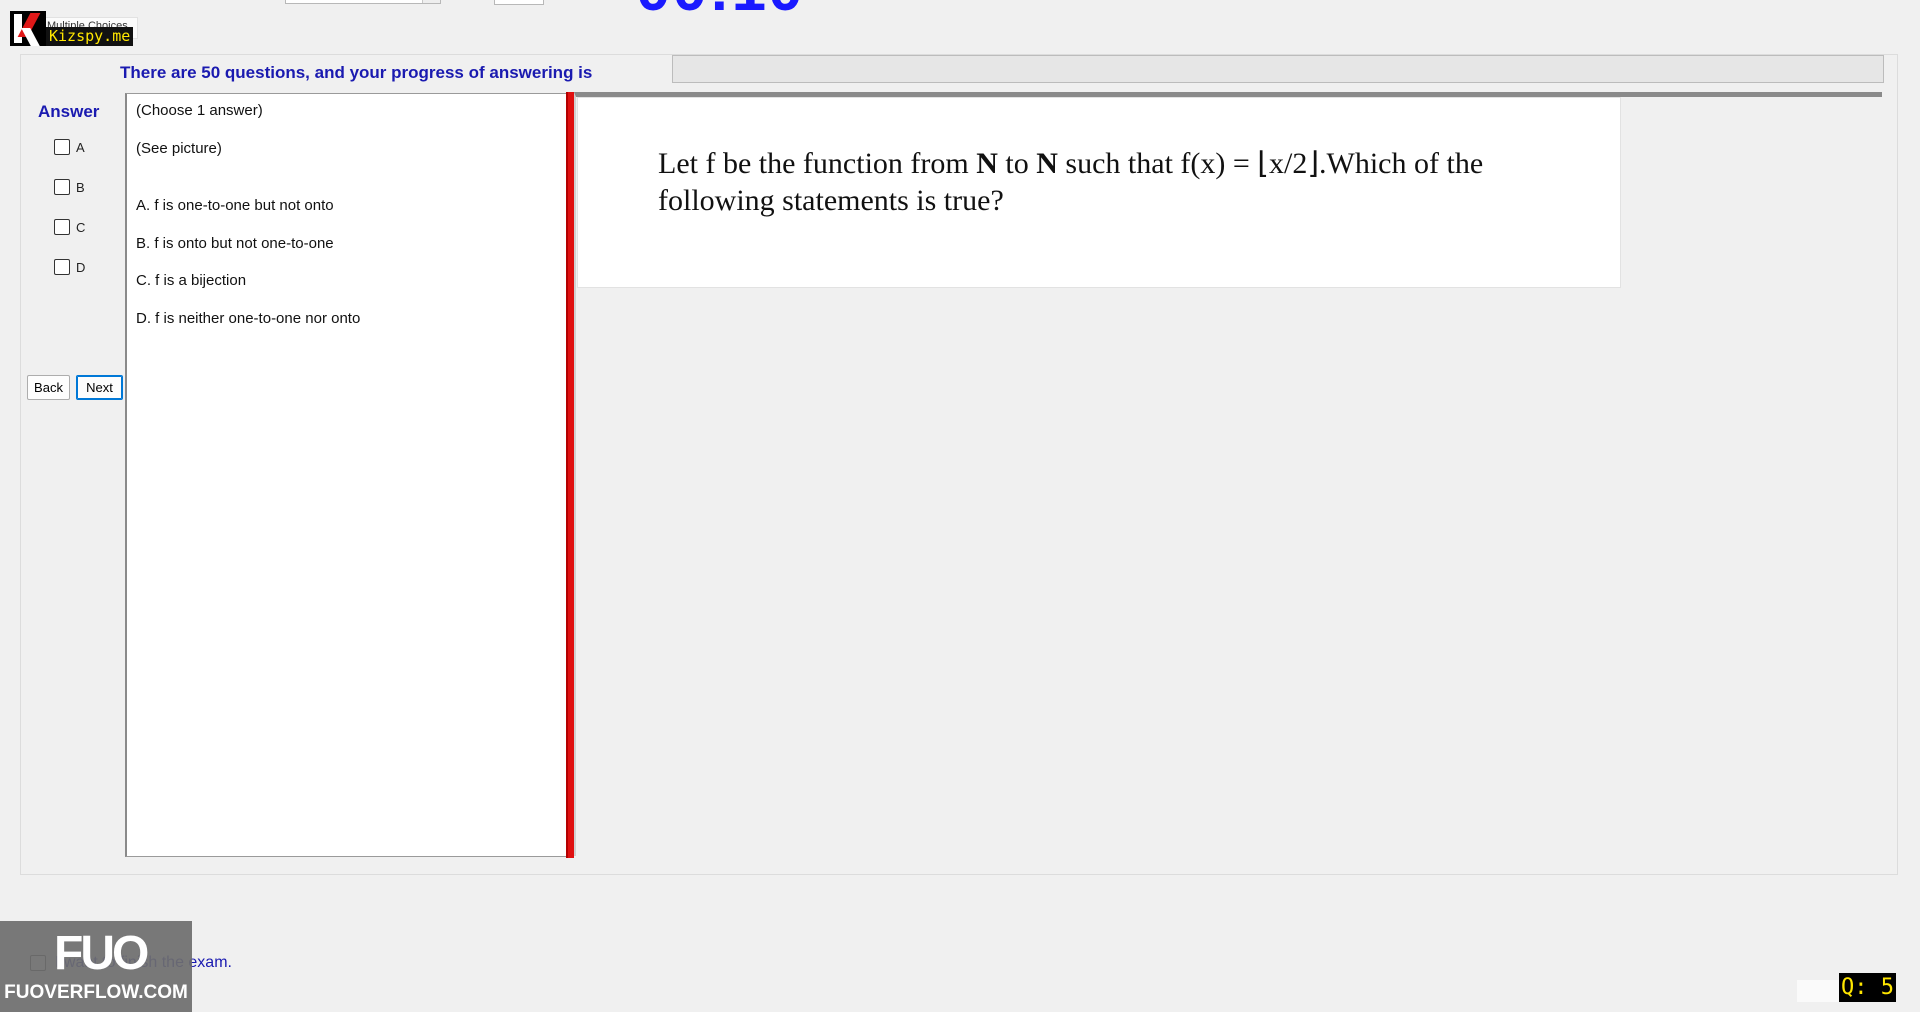 This screenshot has width=1920, height=1012. I want to click on answer-title: Answer, so click(69, 111).